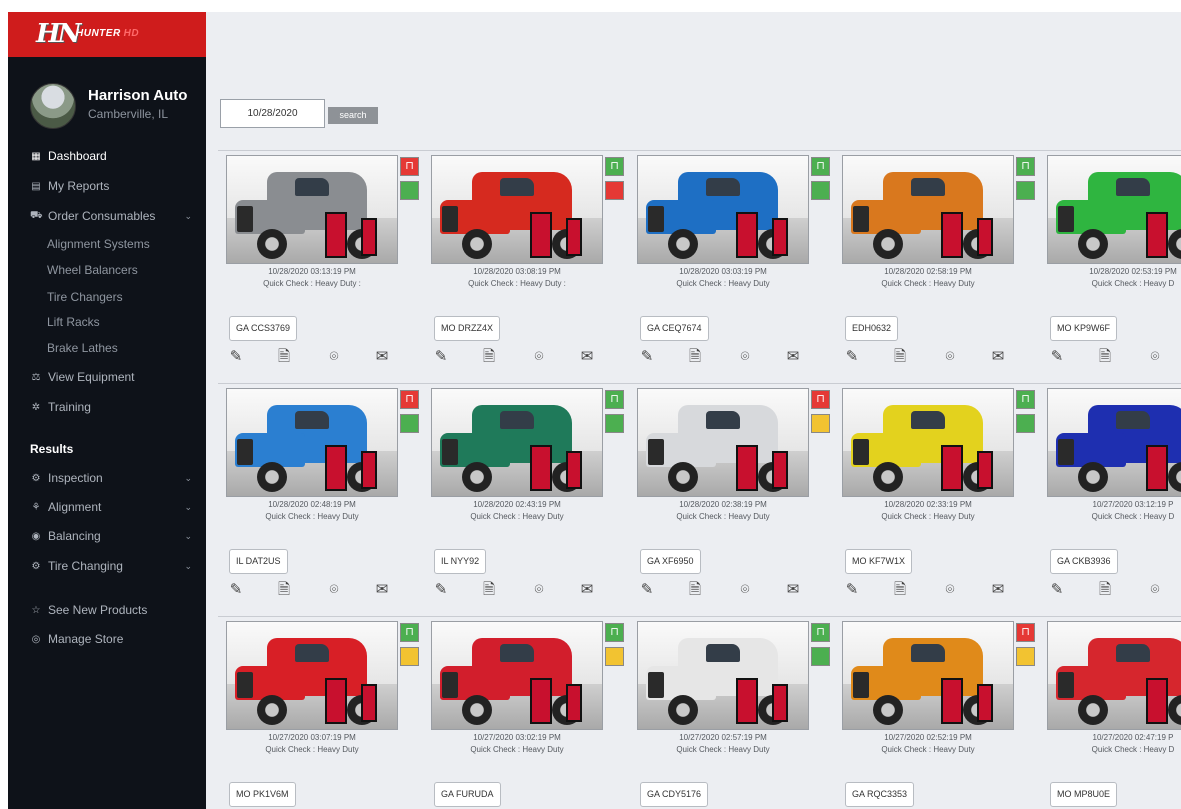 The height and width of the screenshot is (809, 1181). Describe the element at coordinates (272, 113) in the screenshot. I see `date-input: 10/28/2020` at that location.